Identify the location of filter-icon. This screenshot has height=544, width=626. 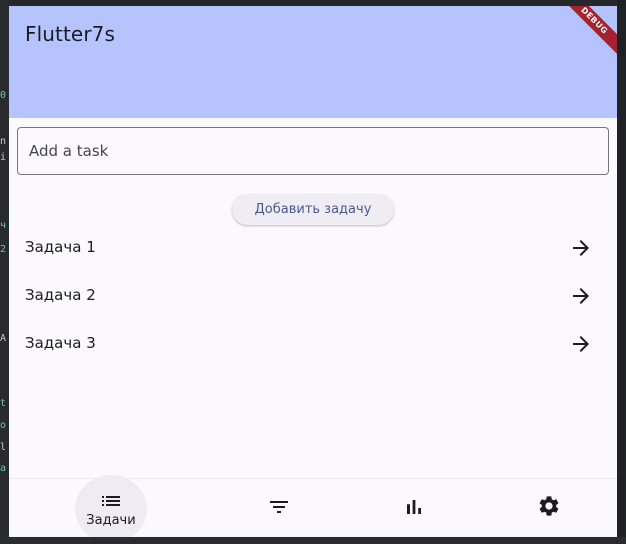
(279, 507).